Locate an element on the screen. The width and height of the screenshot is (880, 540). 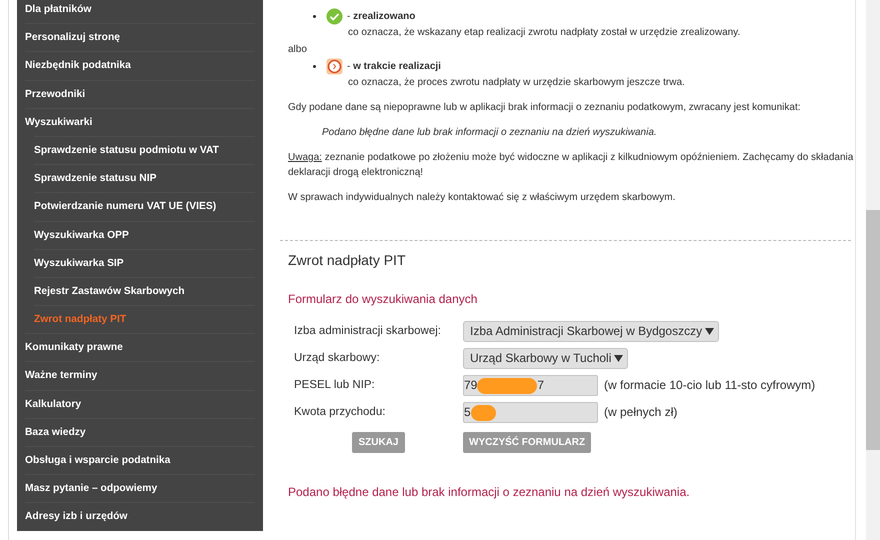
sidebar-item: Personalizuj stronę is located at coordinates (140, 37).